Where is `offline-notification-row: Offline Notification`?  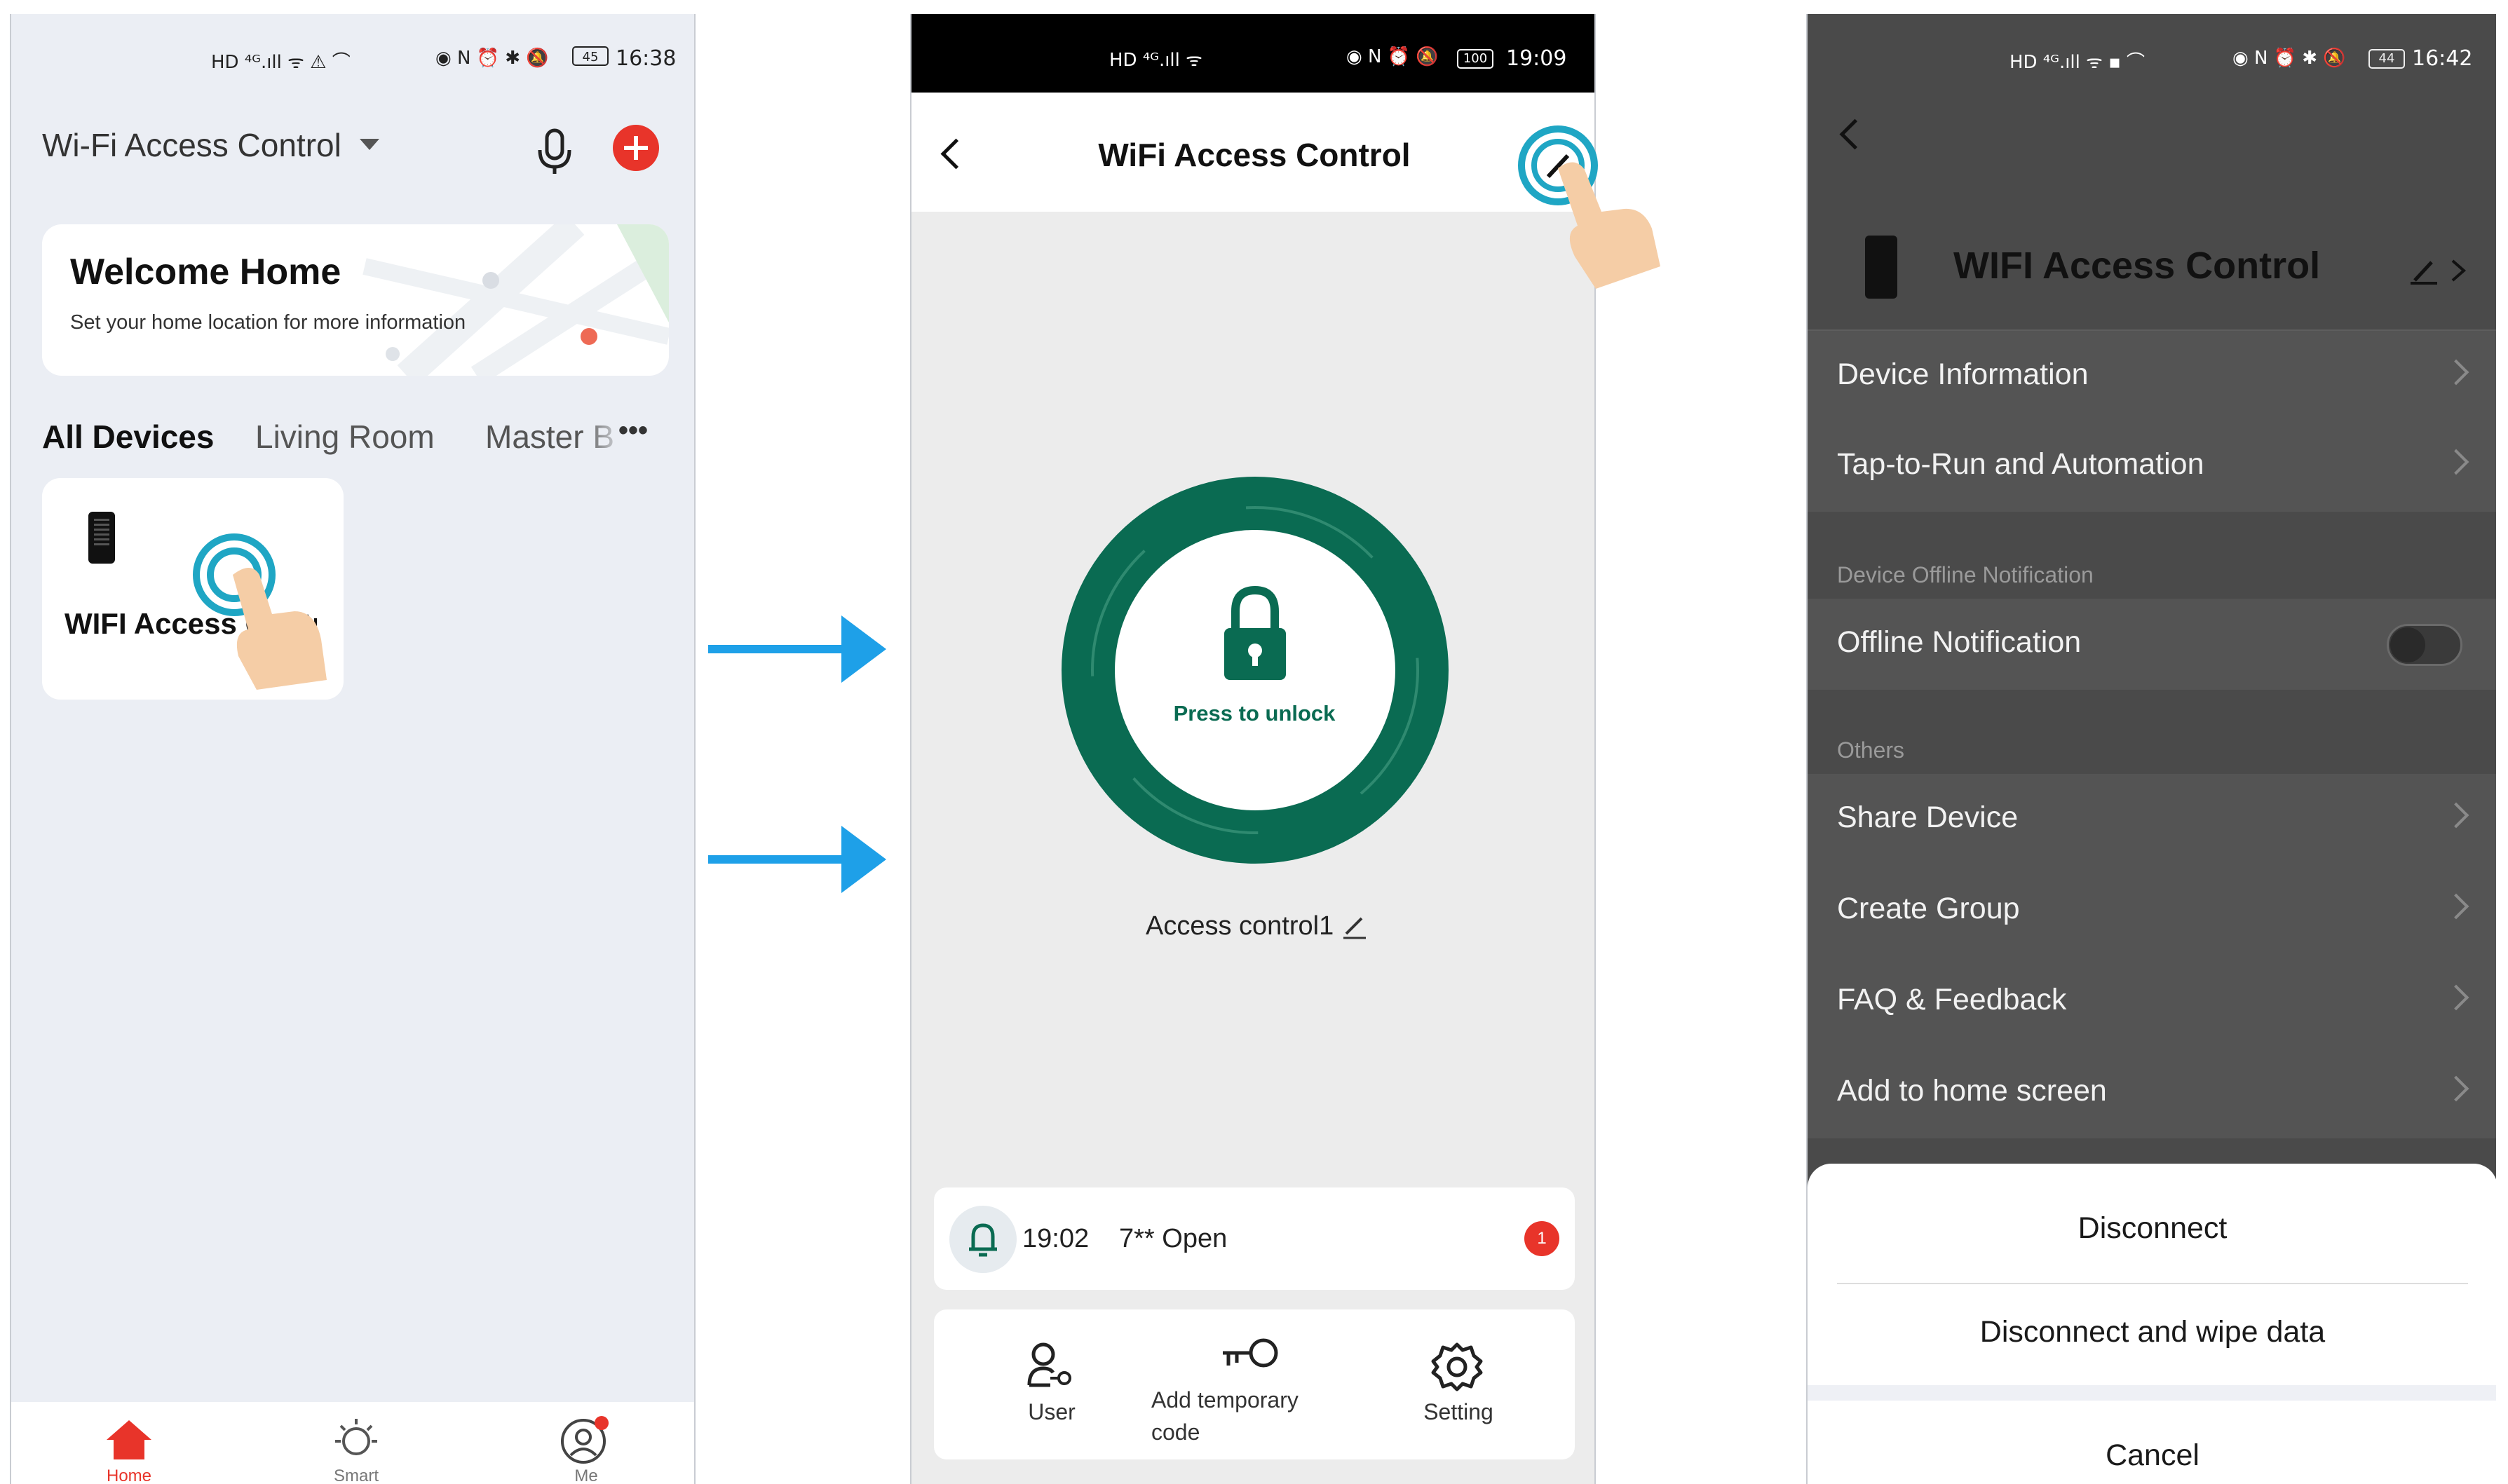
offline-notification-row: Offline Notification is located at coordinates (2152, 644).